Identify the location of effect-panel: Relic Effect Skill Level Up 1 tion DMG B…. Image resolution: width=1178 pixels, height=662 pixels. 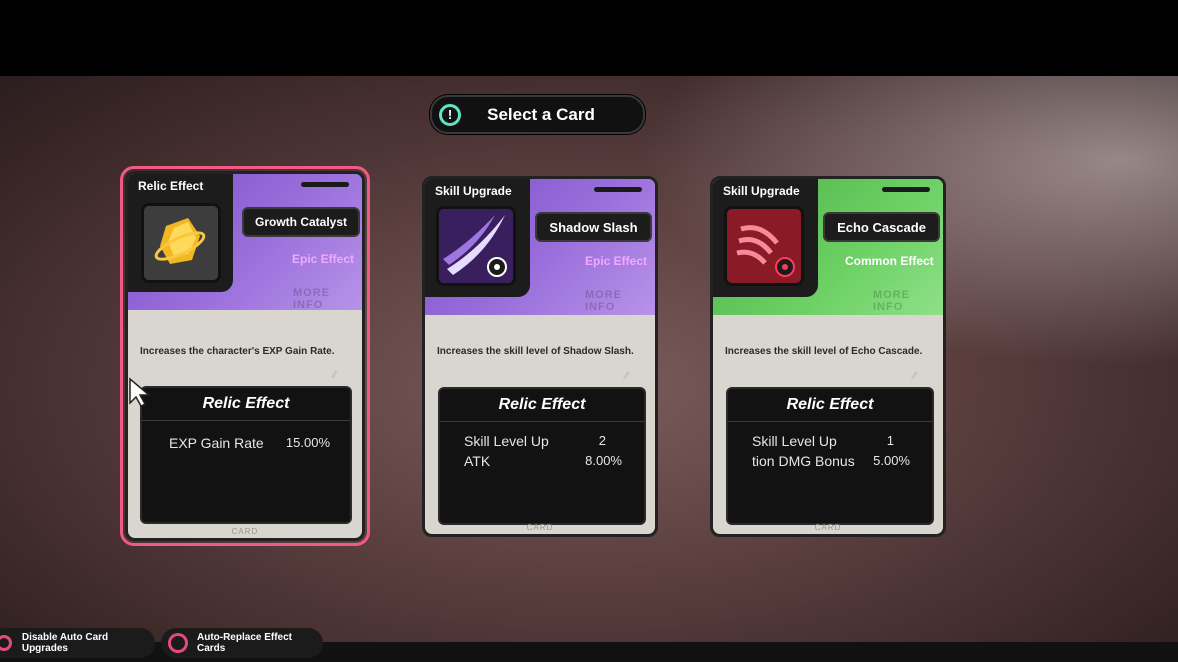
(830, 456).